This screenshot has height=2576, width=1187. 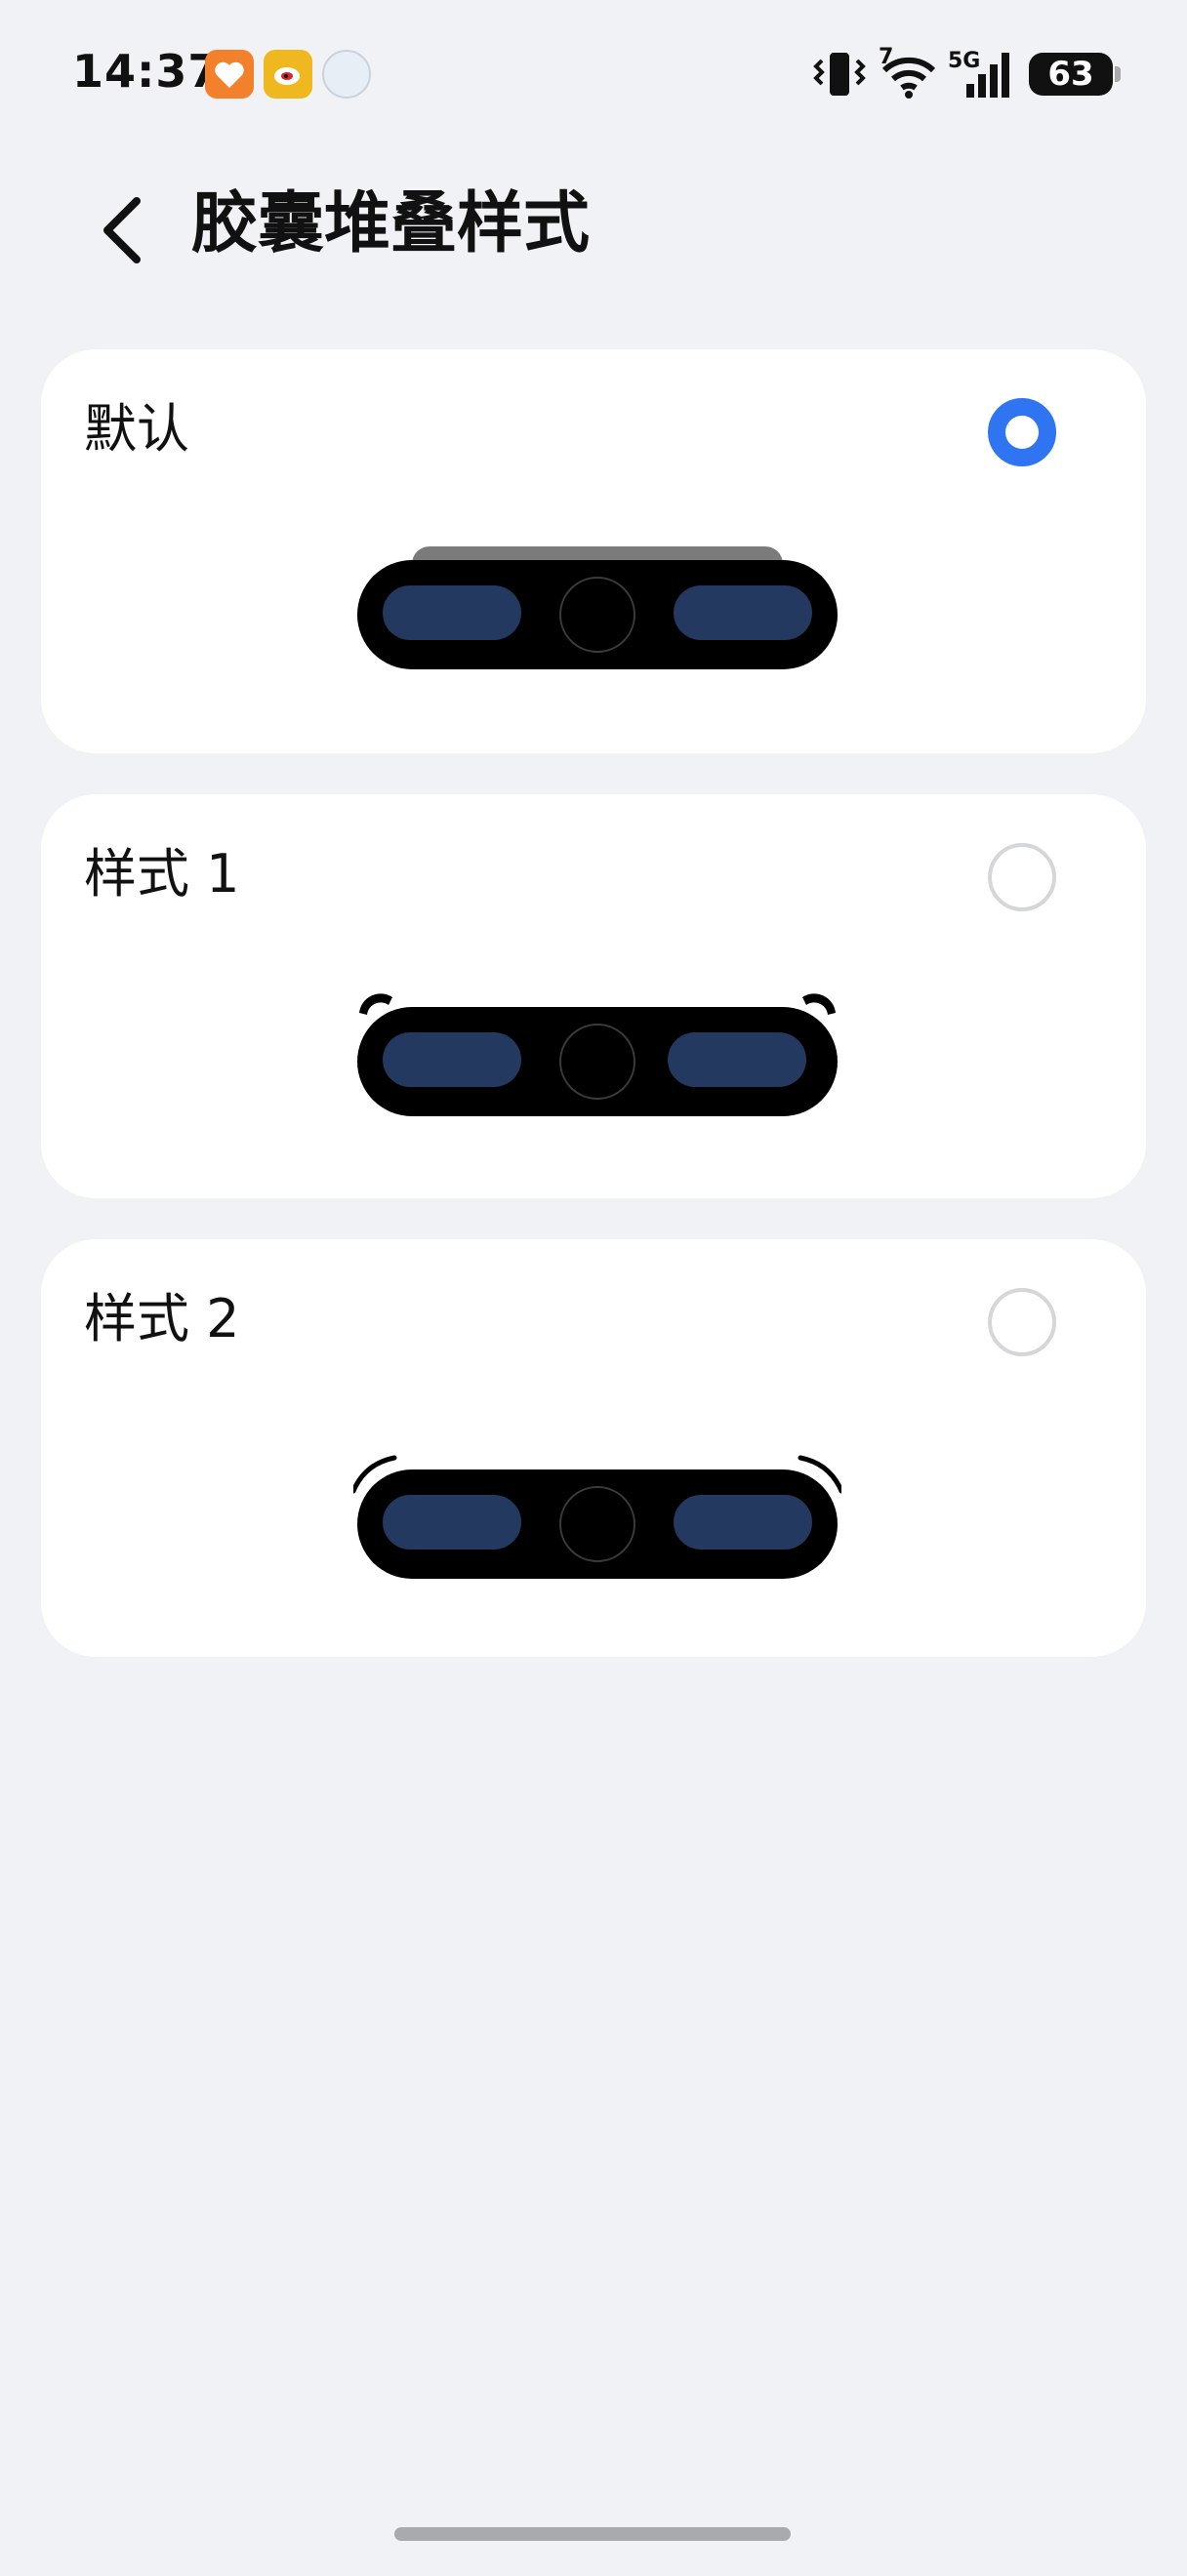 I want to click on chevron-left-icon, so click(x=122, y=230).